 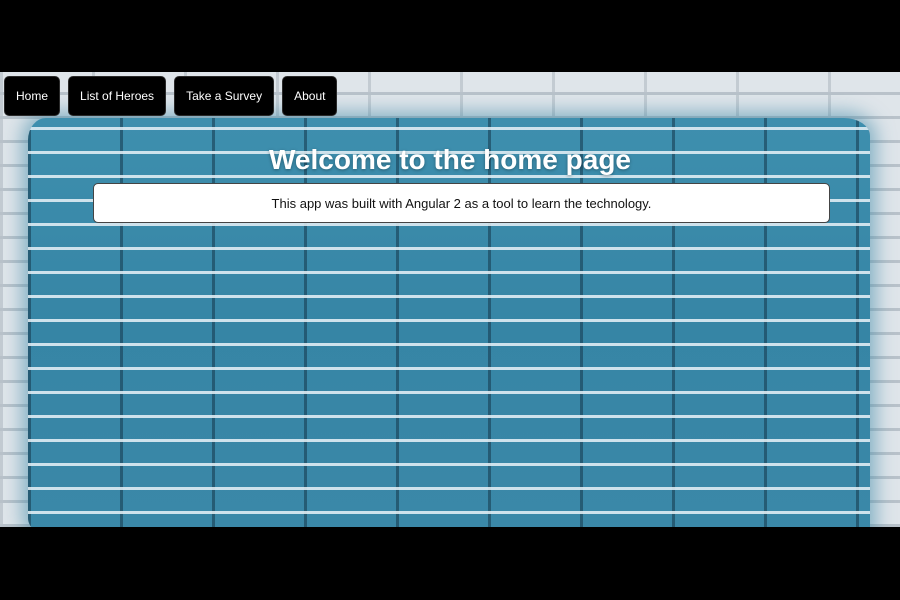 What do you see at coordinates (32, 96) in the screenshot?
I see `nav-home-button: Home` at bounding box center [32, 96].